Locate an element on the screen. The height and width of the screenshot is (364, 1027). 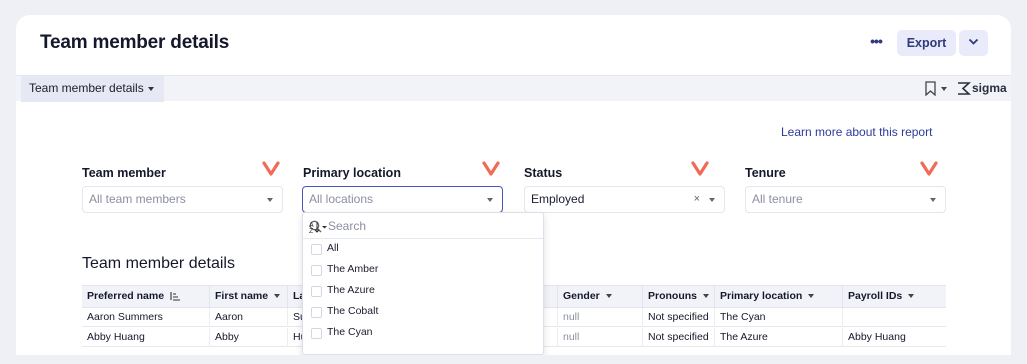
column-label: Payroll IDs is located at coordinates (875, 296).